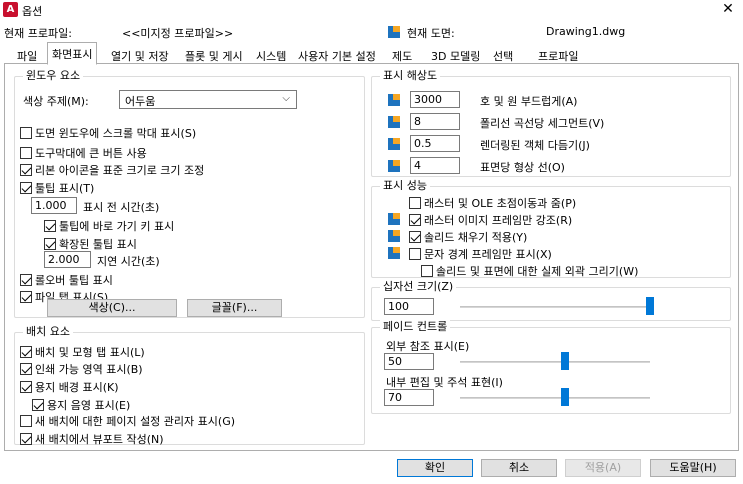 This screenshot has width=743, height=484. What do you see at coordinates (140, 54) in the screenshot?
I see `tab-open-save: 열기 및 저장` at bounding box center [140, 54].